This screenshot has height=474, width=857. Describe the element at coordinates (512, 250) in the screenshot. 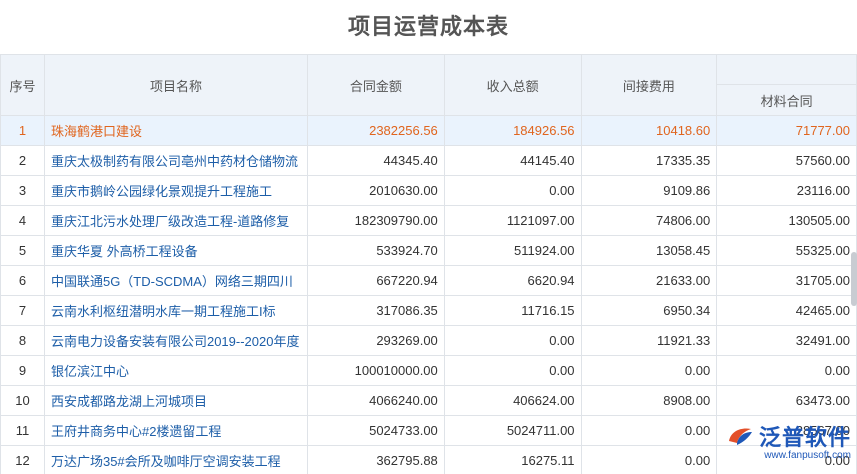

I see `row-income-total: 511924.00` at that location.